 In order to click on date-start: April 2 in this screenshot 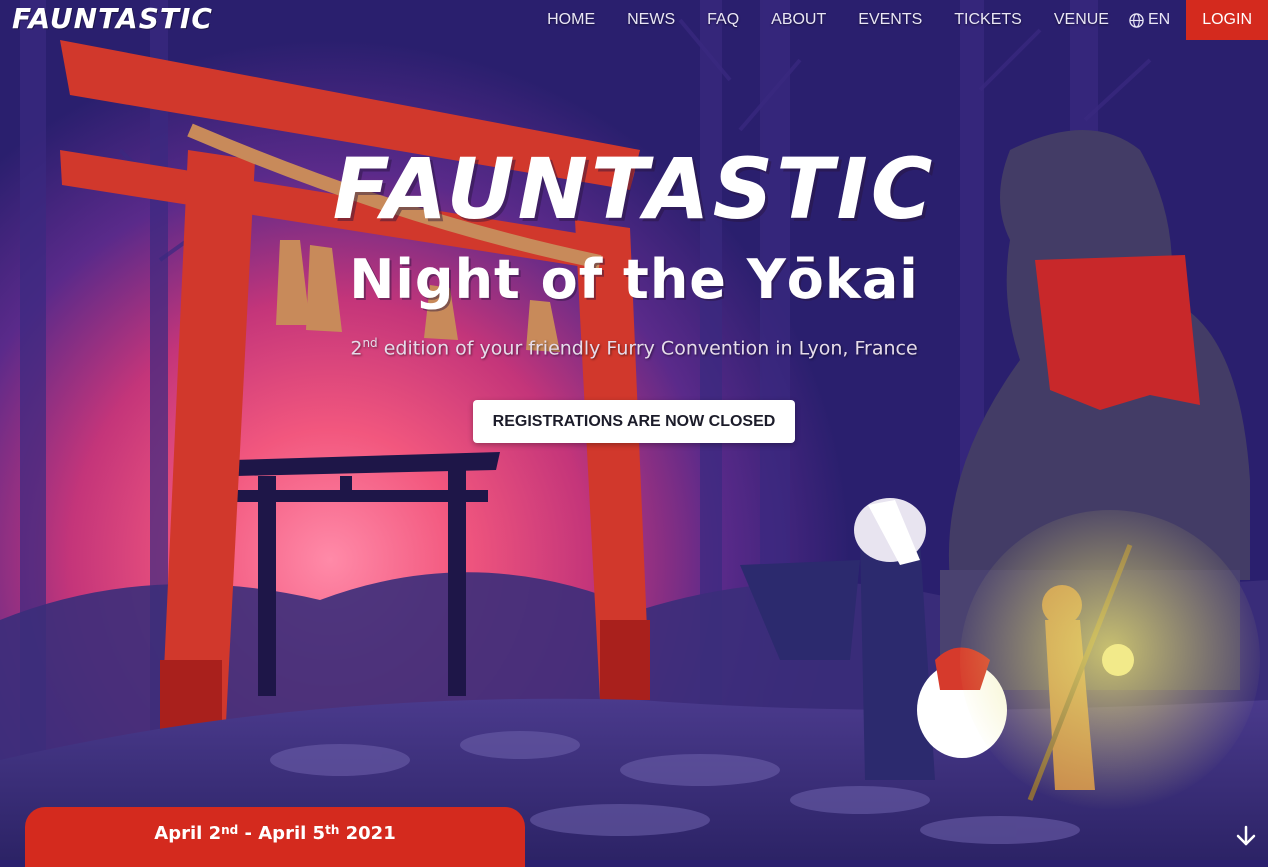, I will do `click(188, 833)`.